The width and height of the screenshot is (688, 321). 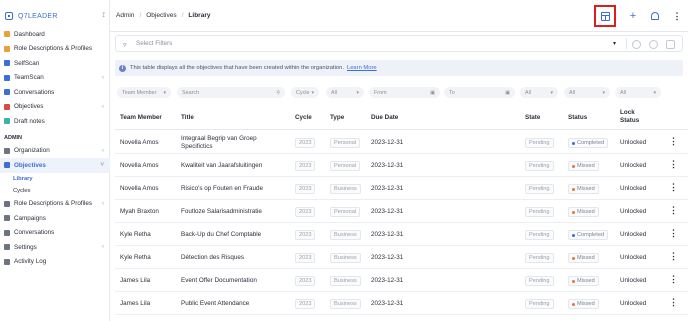 What do you see at coordinates (55, 16) in the screenshot?
I see `brand: Q7LEADER ⟟` at bounding box center [55, 16].